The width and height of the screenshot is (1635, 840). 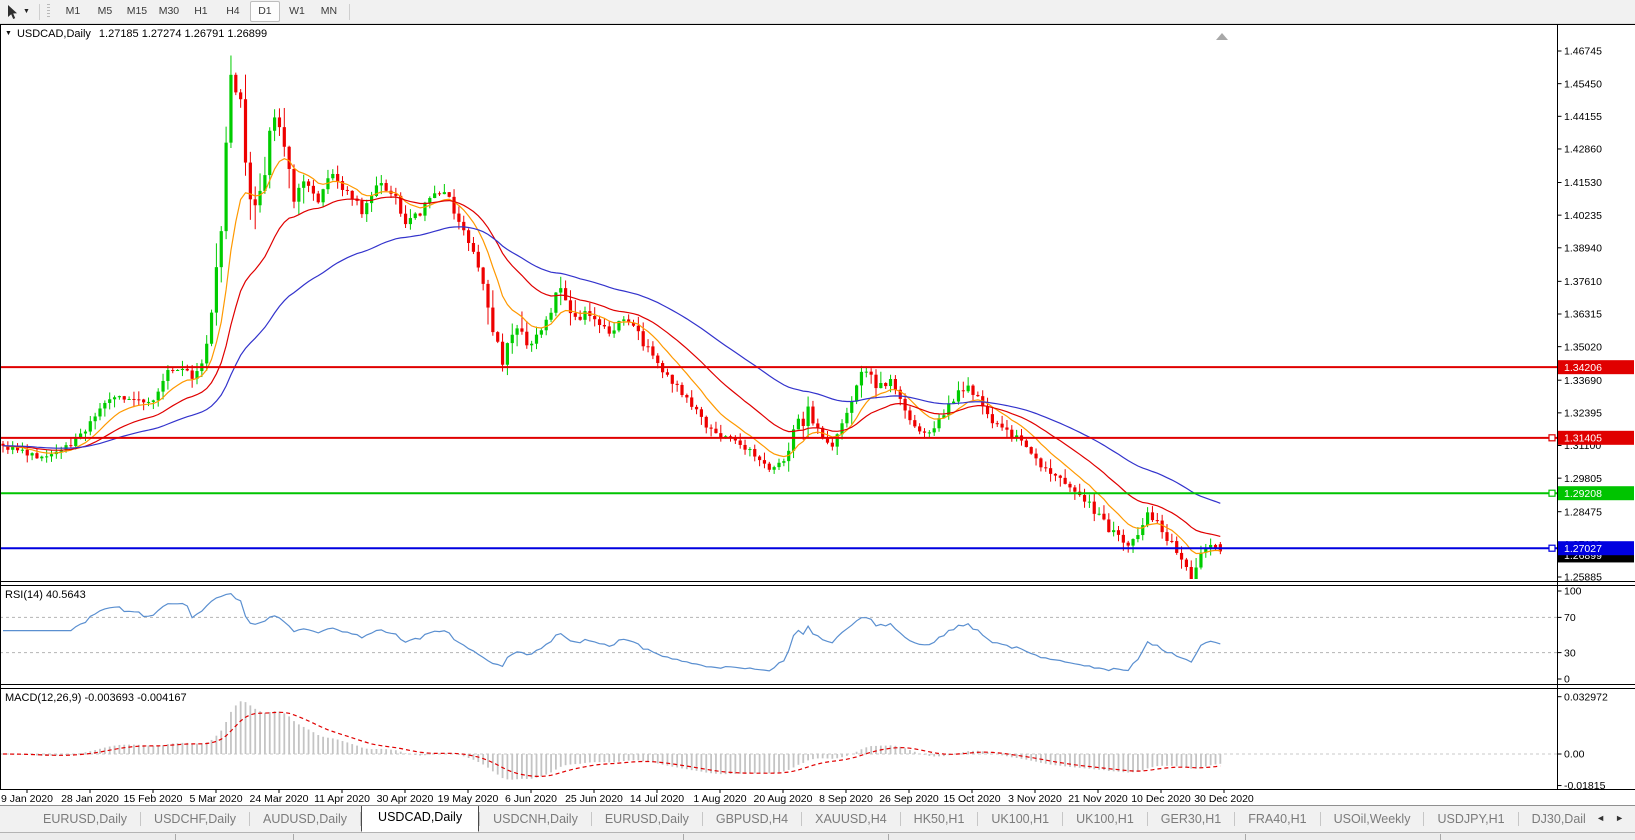 What do you see at coordinates (420, 819) in the screenshot?
I see `chart-tab-usdcad-daily: USDCAD,Daily` at bounding box center [420, 819].